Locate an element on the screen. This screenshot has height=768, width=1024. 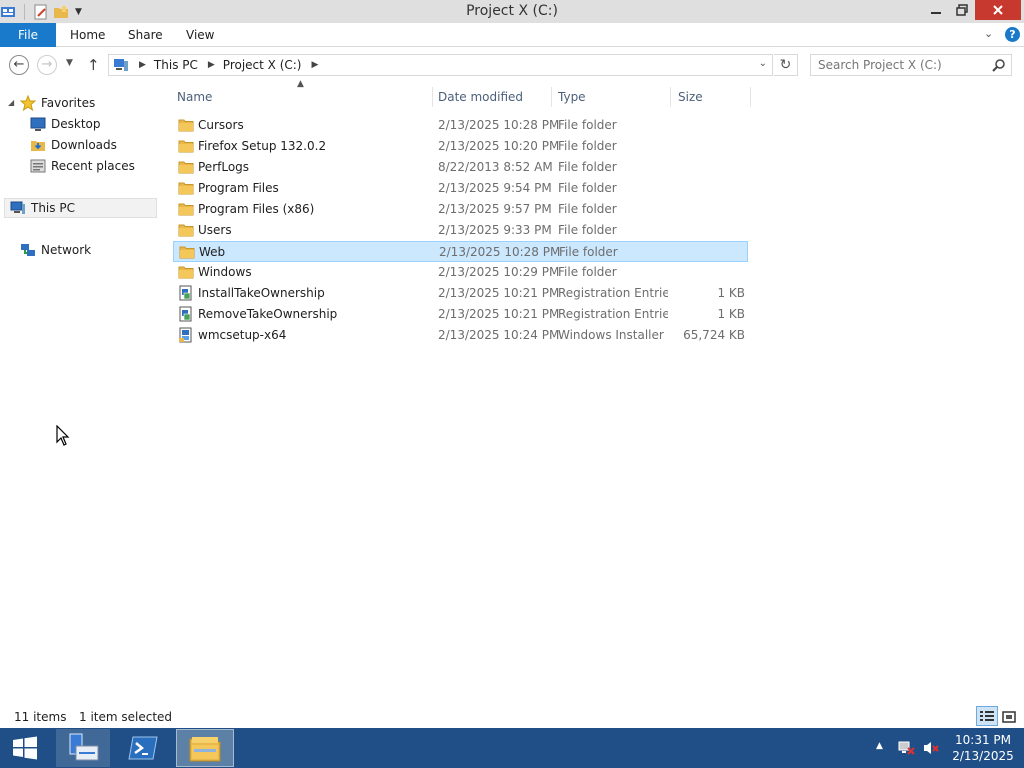
file-row: Windows 2/13/2025 10:29 PM File folder is located at coordinates (460, 272).